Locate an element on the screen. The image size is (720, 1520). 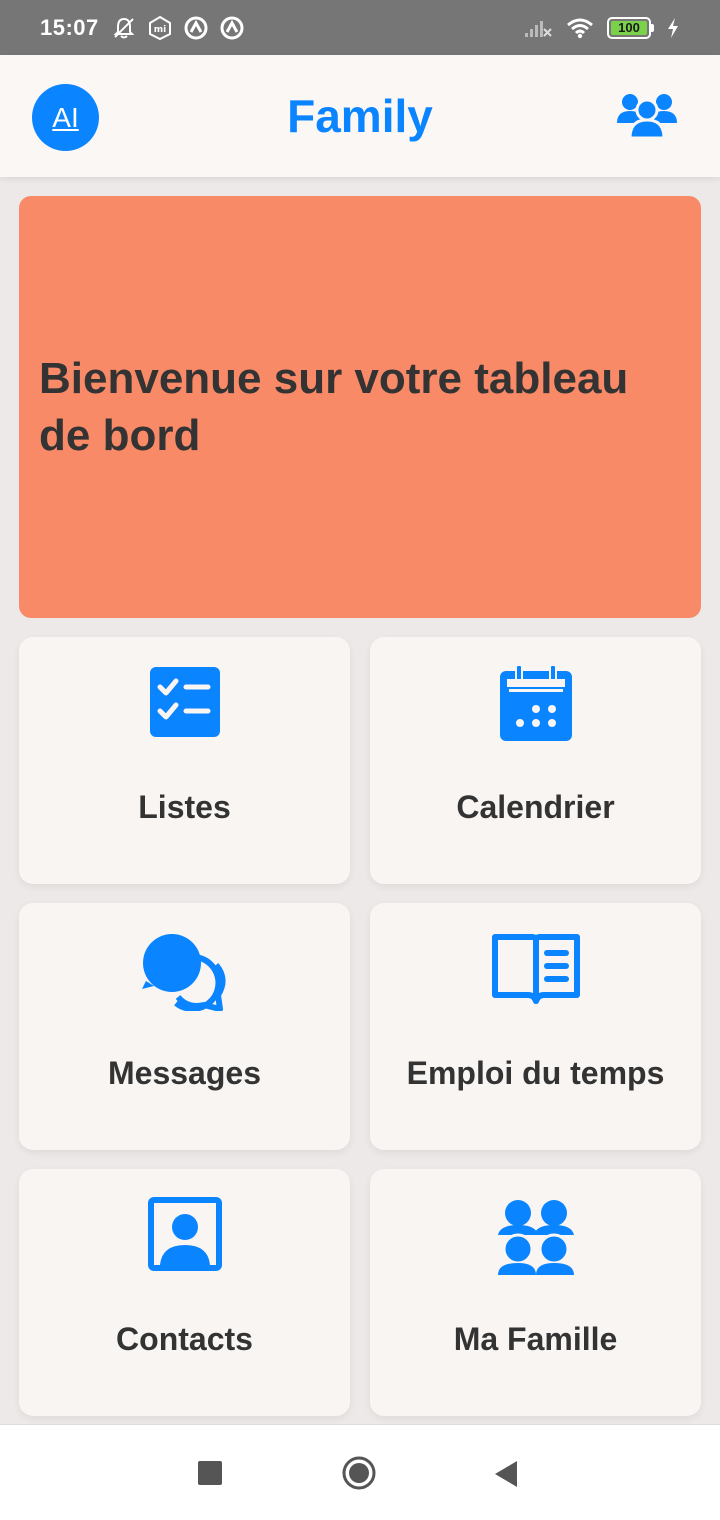
battery-indicator: 100 is located at coordinates (630, 27).